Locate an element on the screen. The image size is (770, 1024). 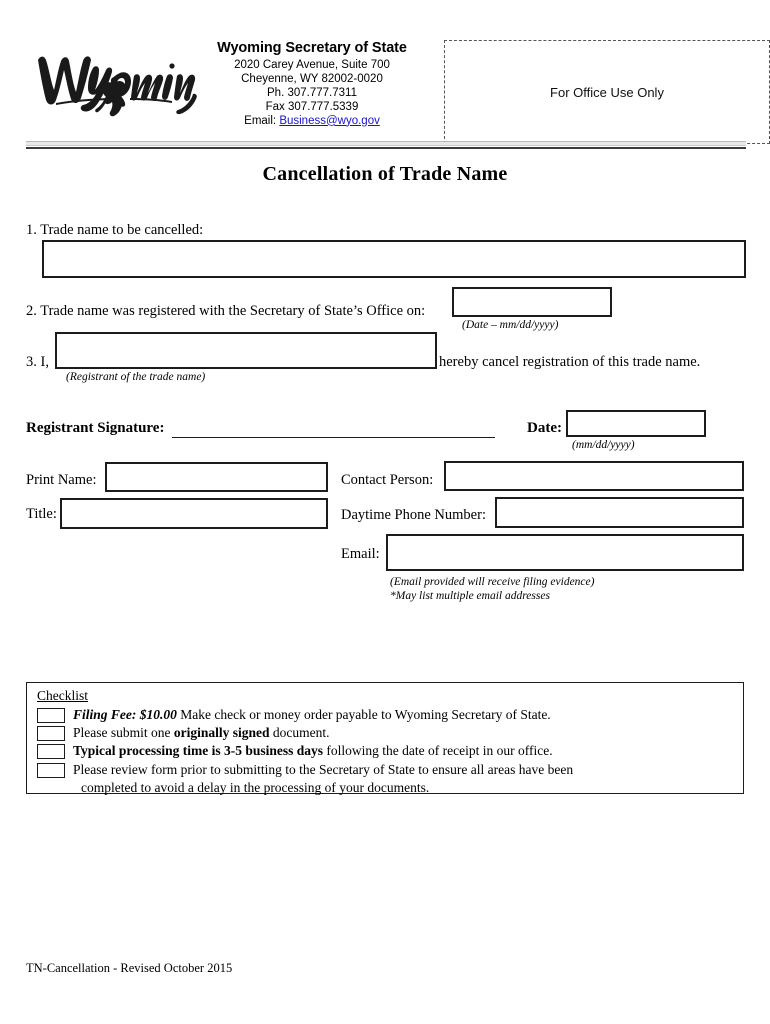
agency-name: Wyoming Secretary of State is located at coordinates (312, 48).